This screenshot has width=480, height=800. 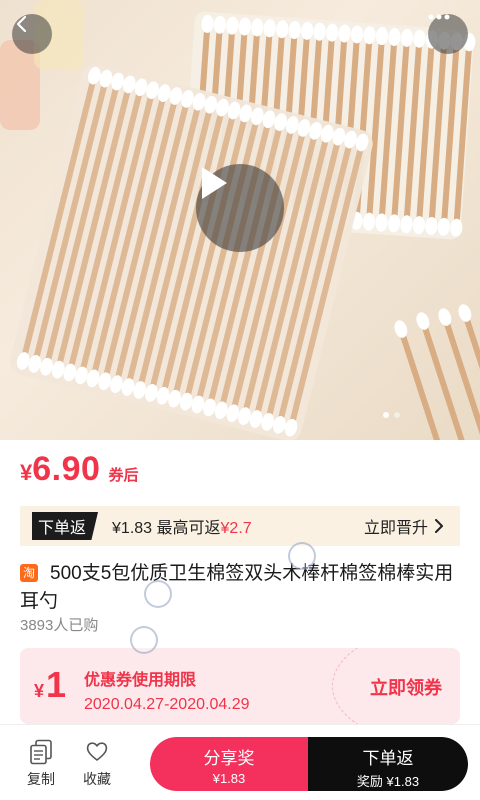 I want to click on rebate-amount: ¥1.83, so click(x=132, y=528).